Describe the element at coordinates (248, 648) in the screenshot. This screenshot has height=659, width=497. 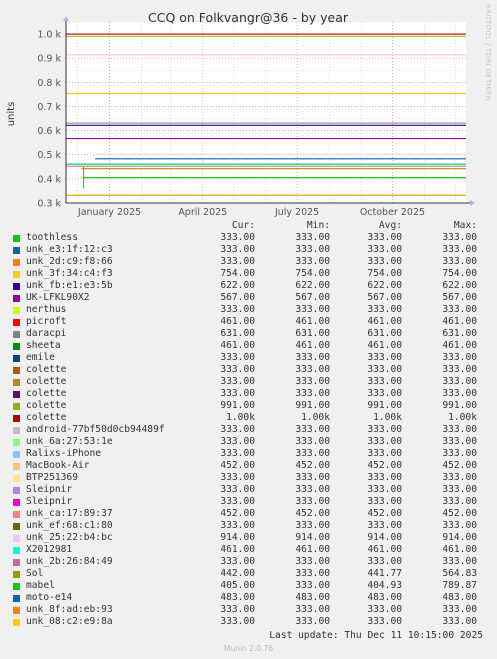
I see `generator-label: Munin 2.0.76` at that location.